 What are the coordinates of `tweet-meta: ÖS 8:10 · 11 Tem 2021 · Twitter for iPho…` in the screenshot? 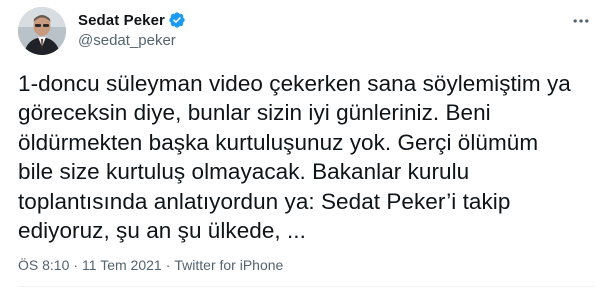 It's located at (150, 265).